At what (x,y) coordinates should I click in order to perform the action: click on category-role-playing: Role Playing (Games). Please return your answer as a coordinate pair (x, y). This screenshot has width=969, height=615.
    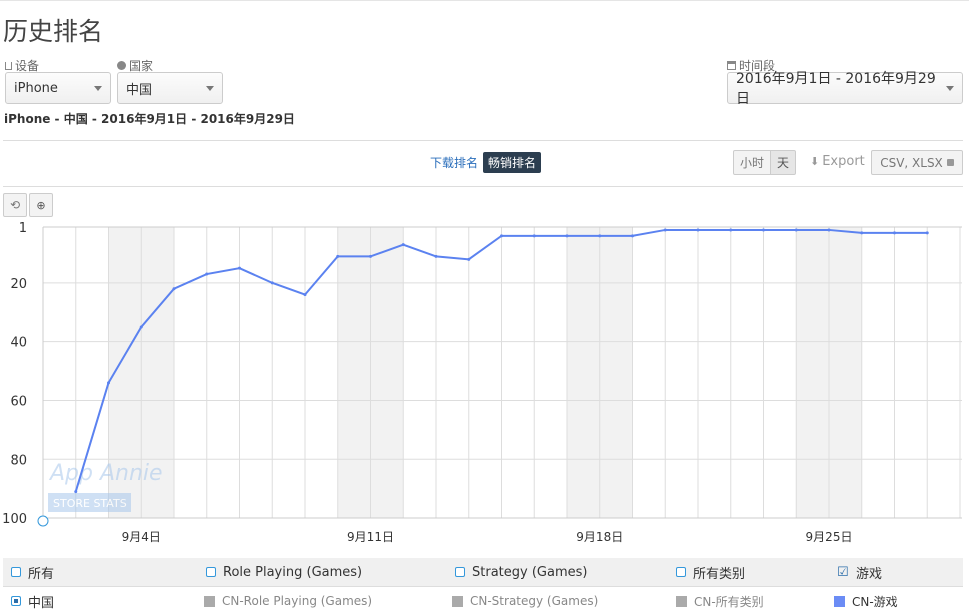
    Looking at the image, I should click on (284, 572).